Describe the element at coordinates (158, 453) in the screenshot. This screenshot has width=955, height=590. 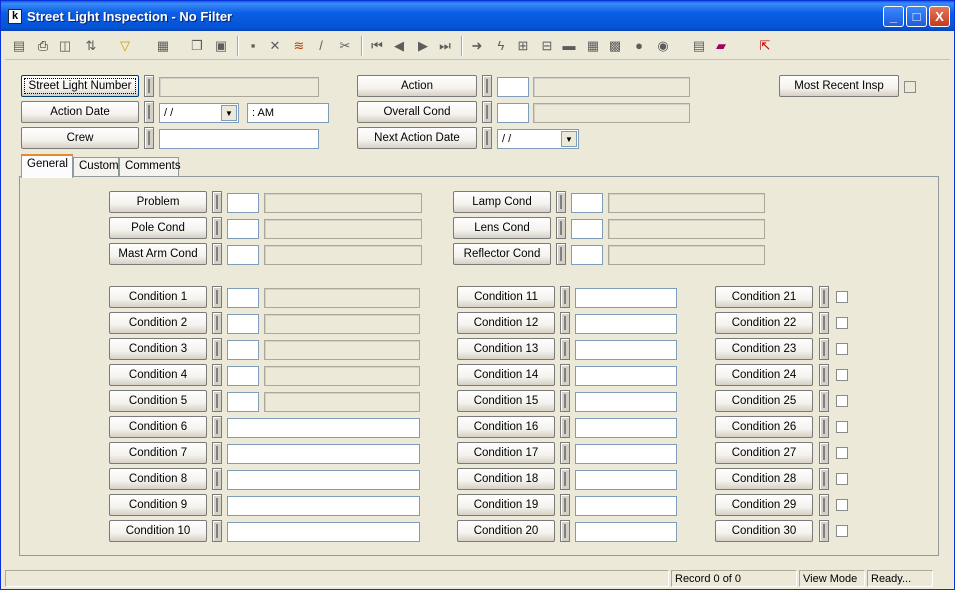
I see `condition-button: Condition 7` at that location.